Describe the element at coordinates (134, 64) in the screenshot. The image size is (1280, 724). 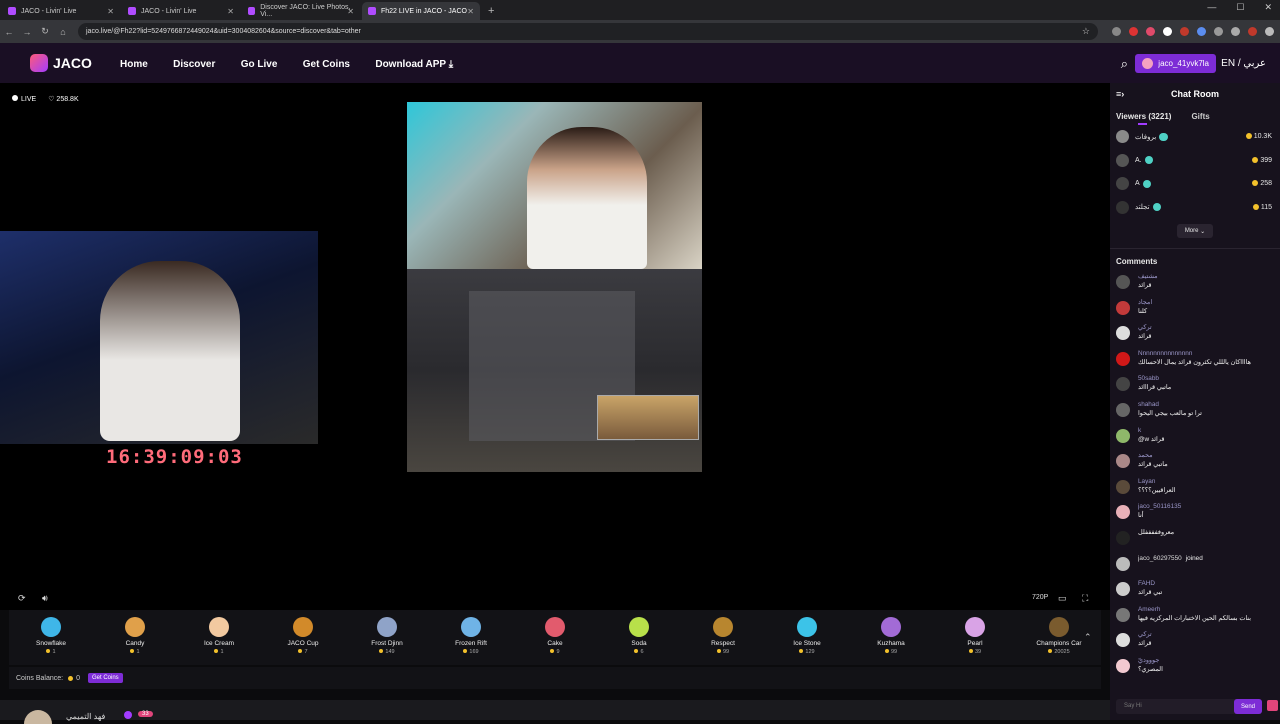
I see `nav-home: Home` at that location.